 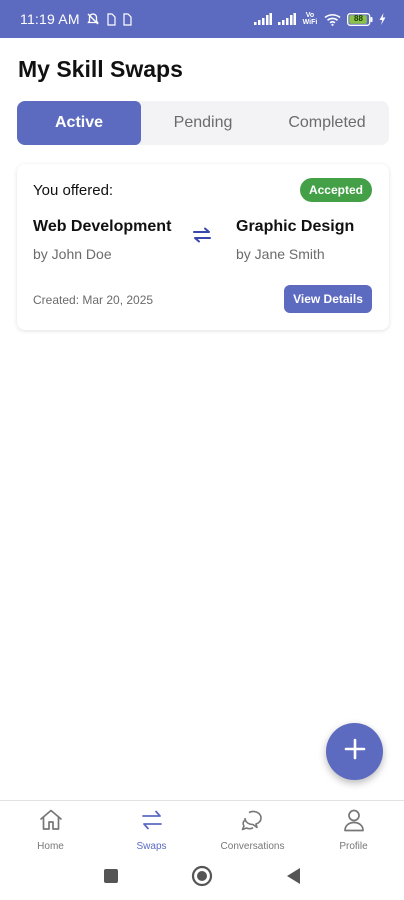 What do you see at coordinates (50, 19) in the screenshot?
I see `status-time: 11:19 AM` at bounding box center [50, 19].